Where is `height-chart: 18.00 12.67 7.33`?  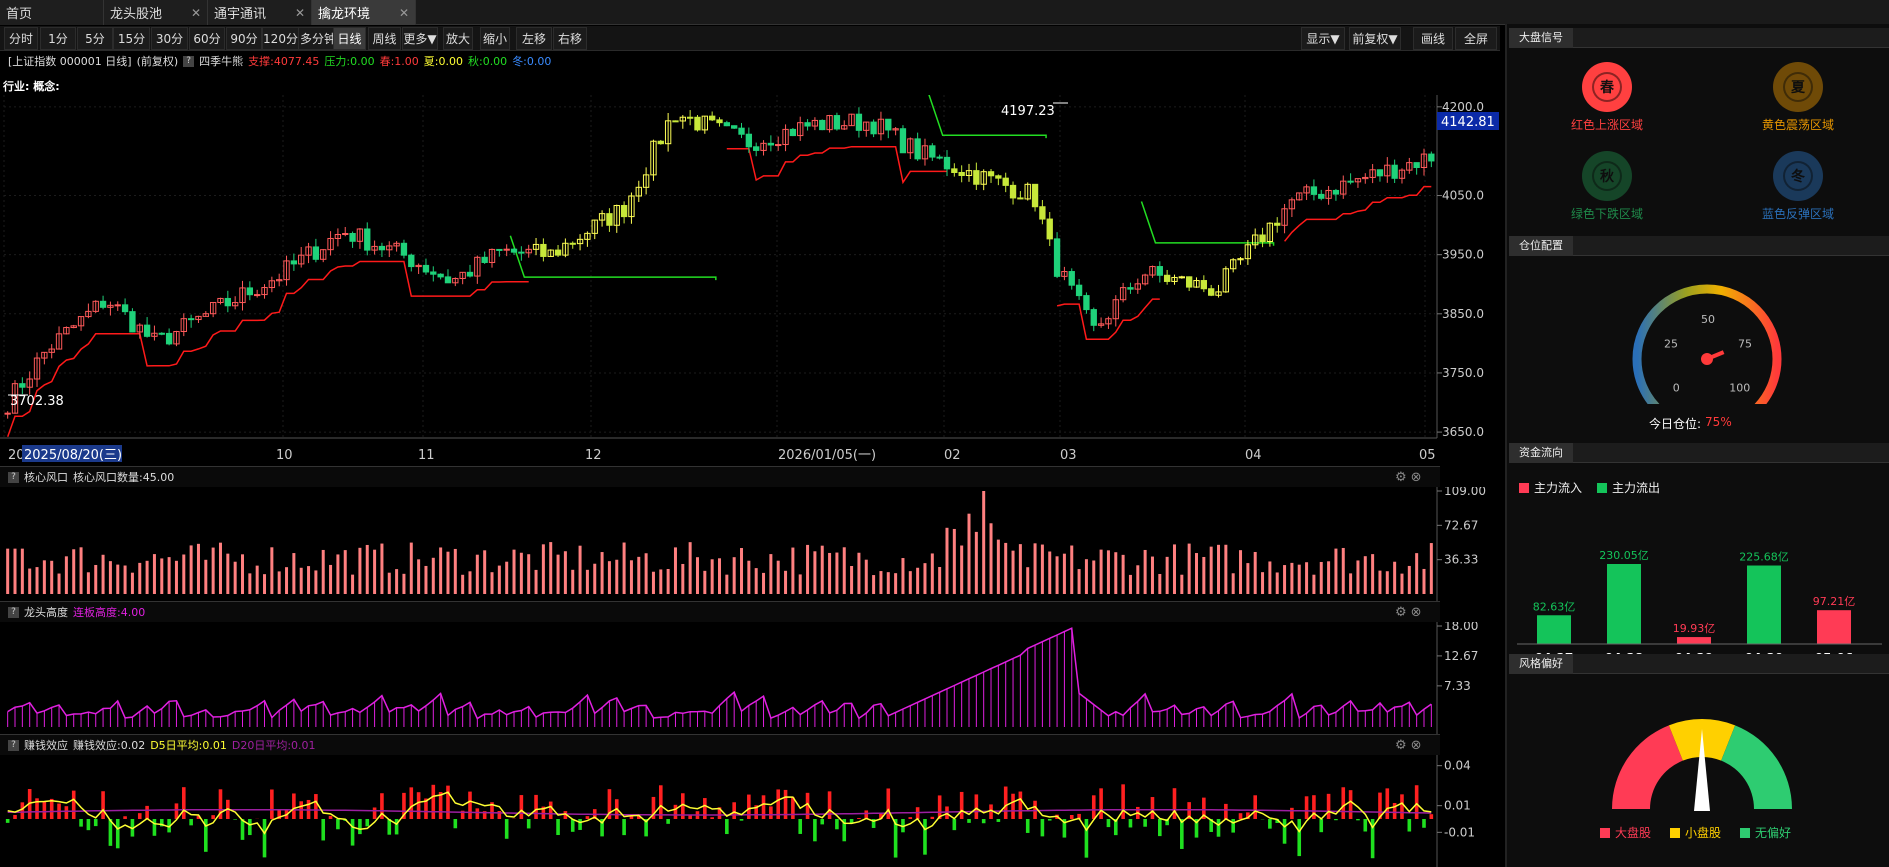 height-chart: 18.00 12.67 7.33 is located at coordinates (750, 678).